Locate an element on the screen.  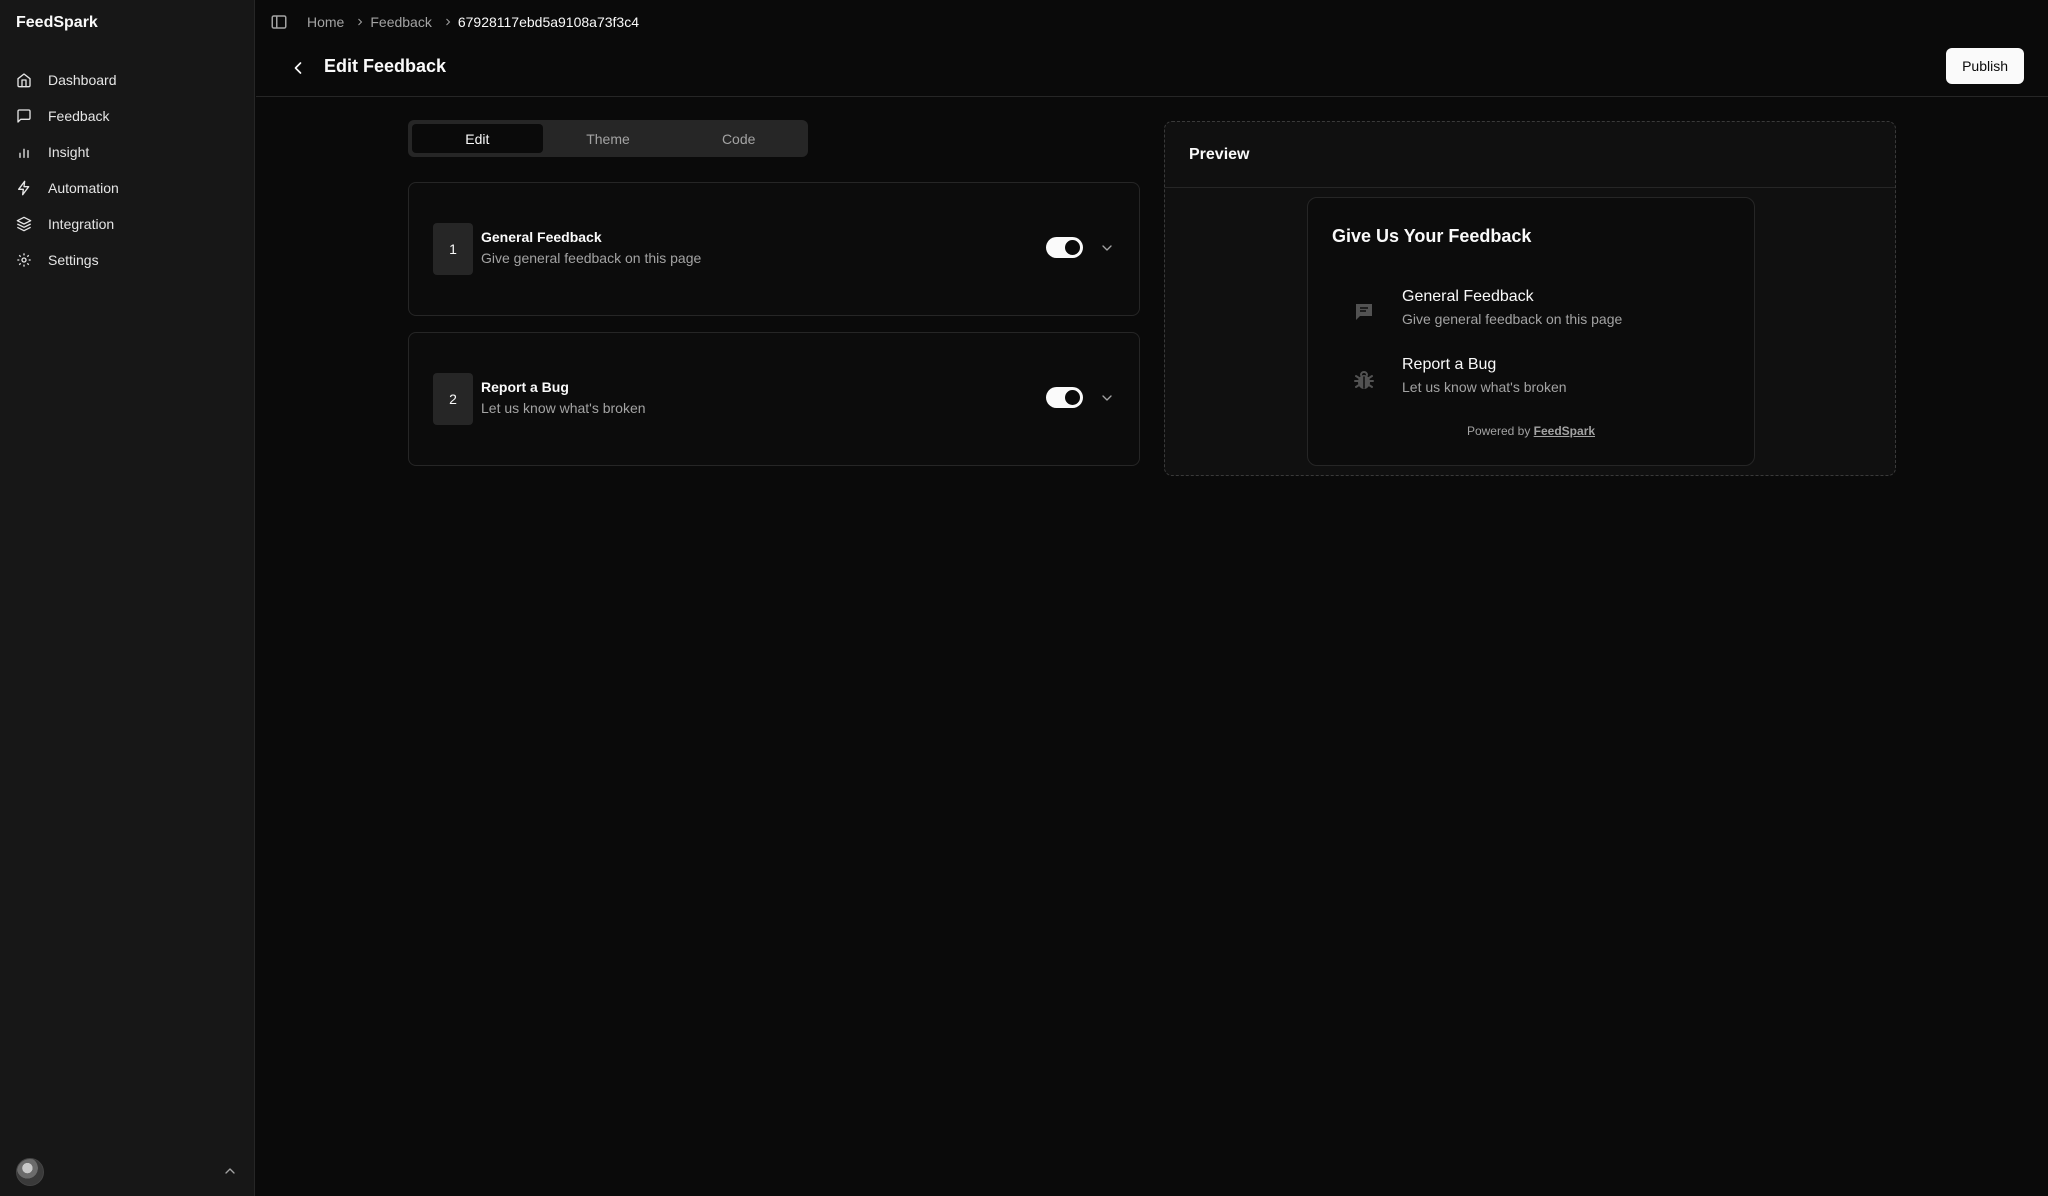
home-icon is located at coordinates (24, 80).